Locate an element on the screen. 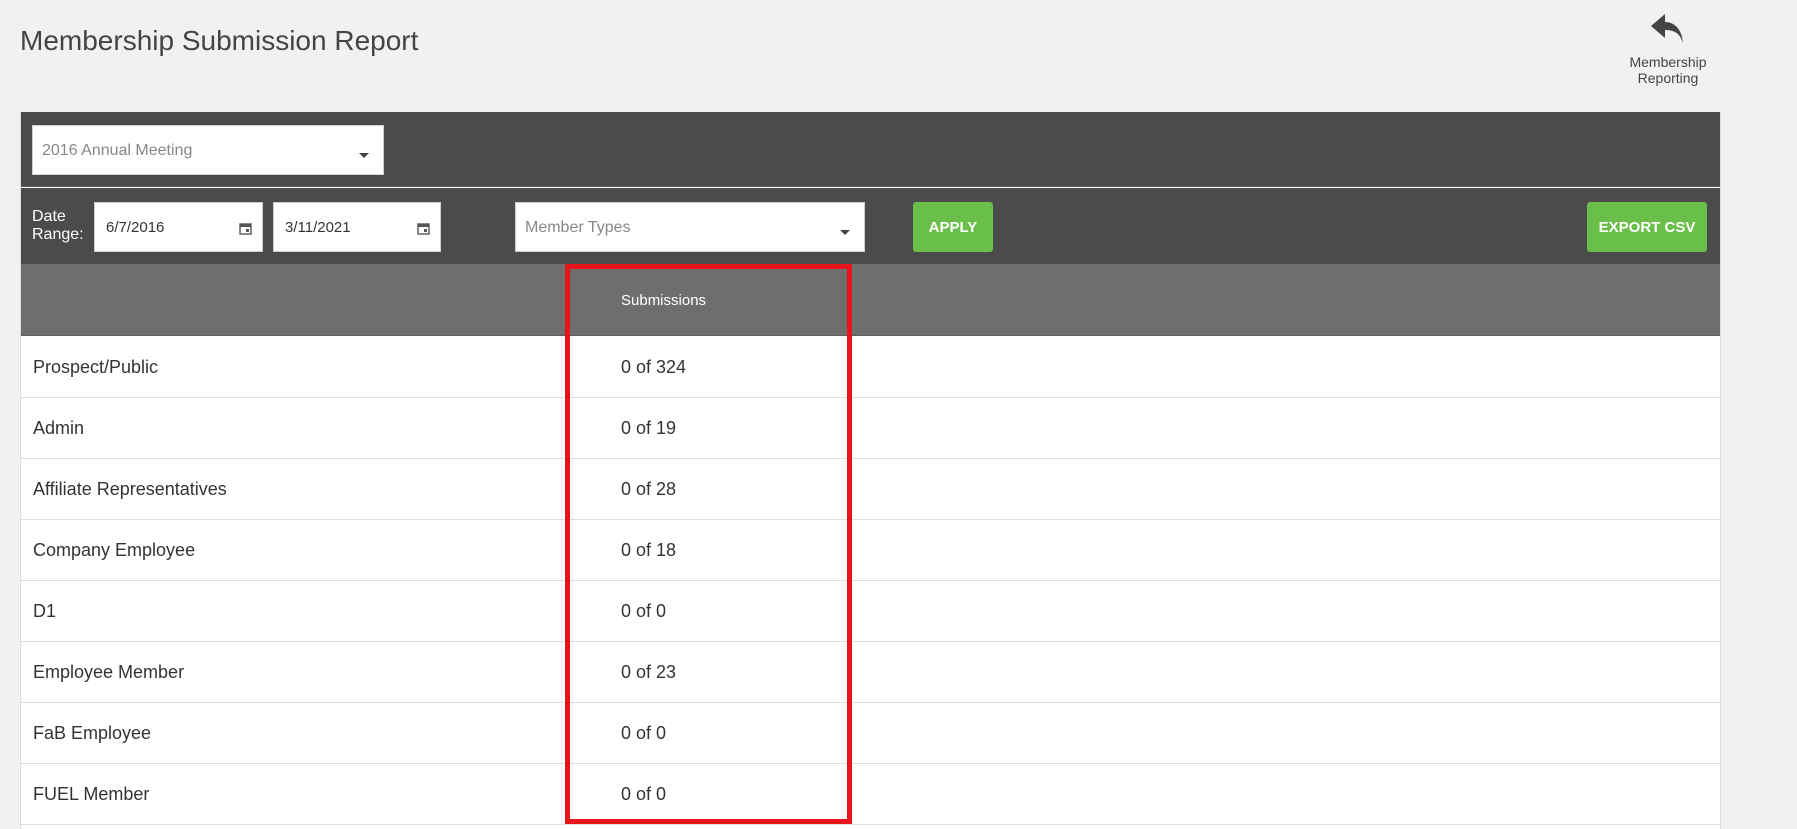  table-row: Admin 0 of 19 is located at coordinates (870, 428).